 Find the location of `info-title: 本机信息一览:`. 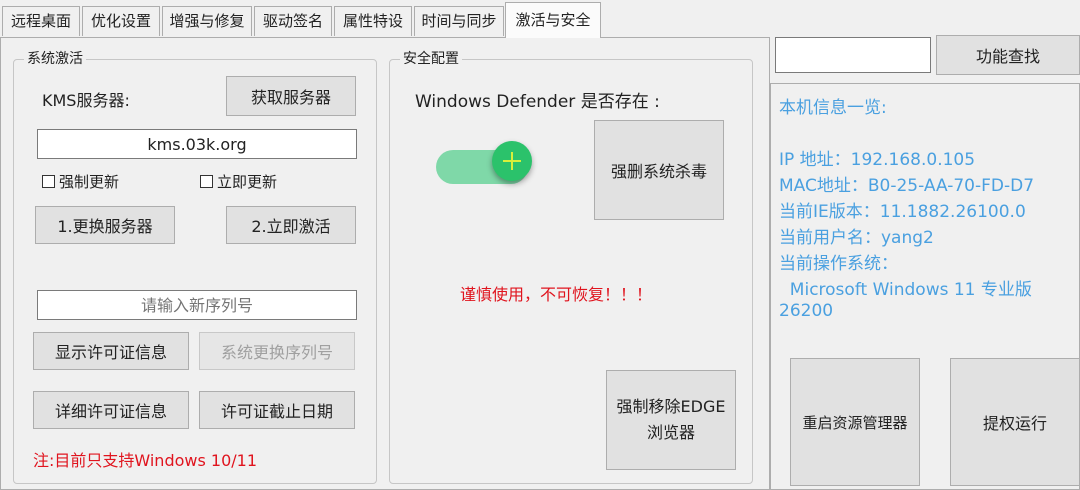

info-title: 本机信息一览: is located at coordinates (833, 108).